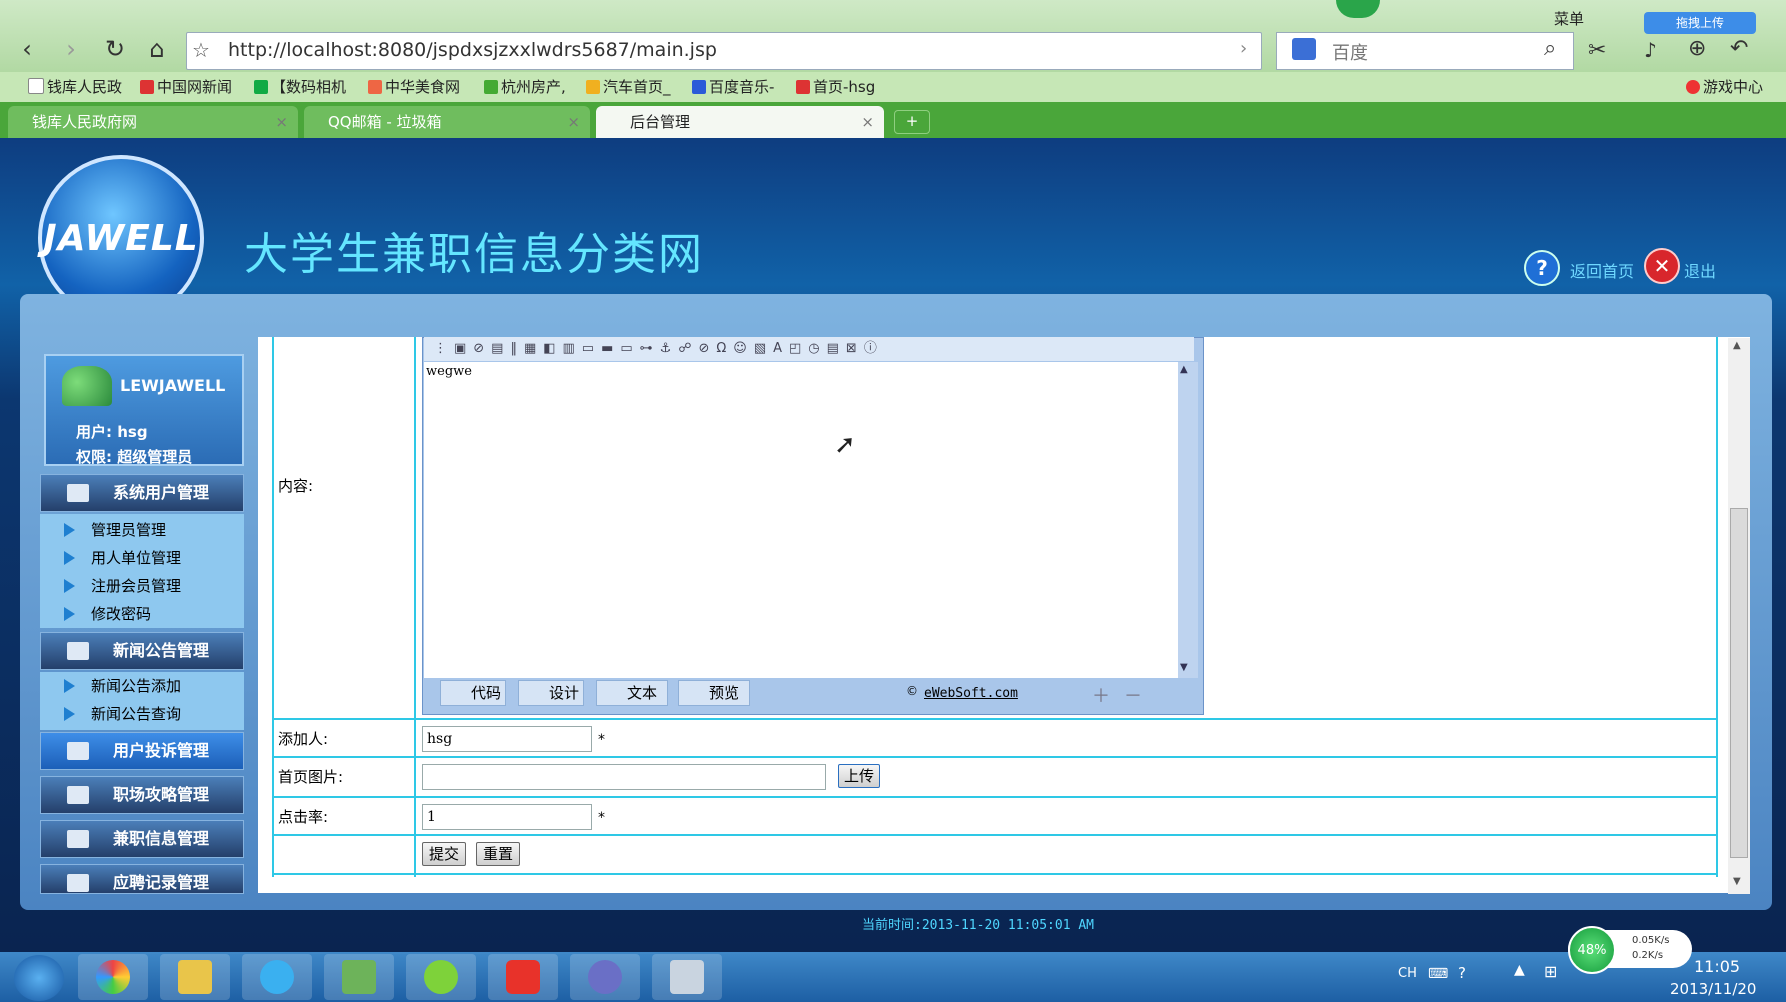 Image resolution: width=1786 pixels, height=1002 pixels. What do you see at coordinates (1519, 970) in the screenshot?
I see `tray-up-icon: ▲` at bounding box center [1519, 970].